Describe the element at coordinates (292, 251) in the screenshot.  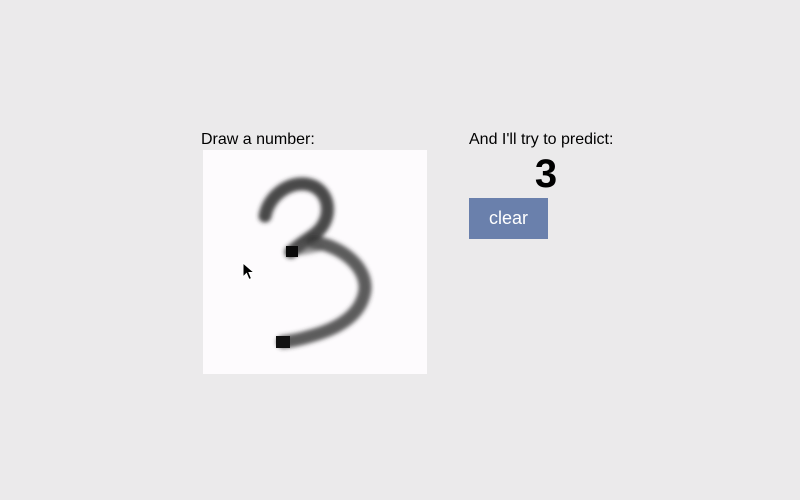
I see `digit-stroke-dot-middle` at that location.